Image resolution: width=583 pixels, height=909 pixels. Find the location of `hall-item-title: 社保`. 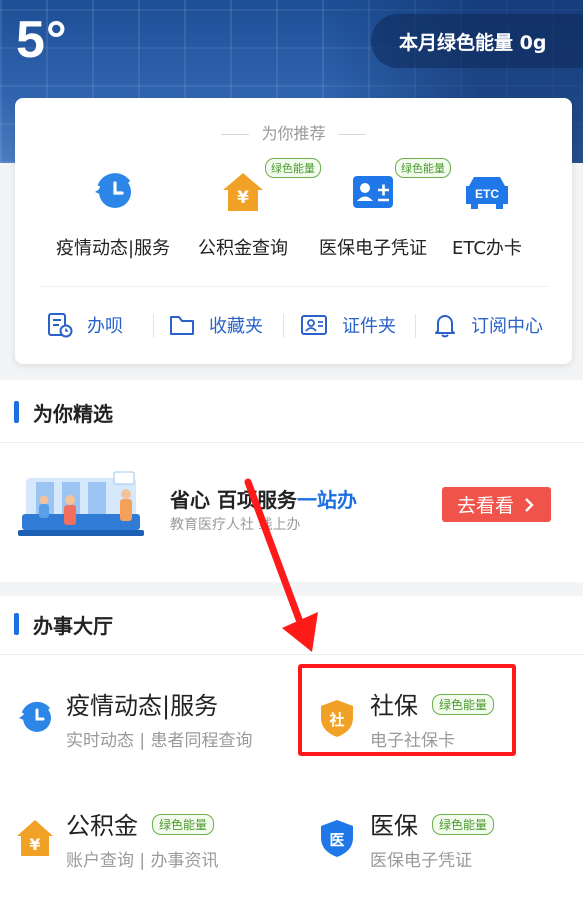

hall-item-title: 社保 is located at coordinates (394, 706).